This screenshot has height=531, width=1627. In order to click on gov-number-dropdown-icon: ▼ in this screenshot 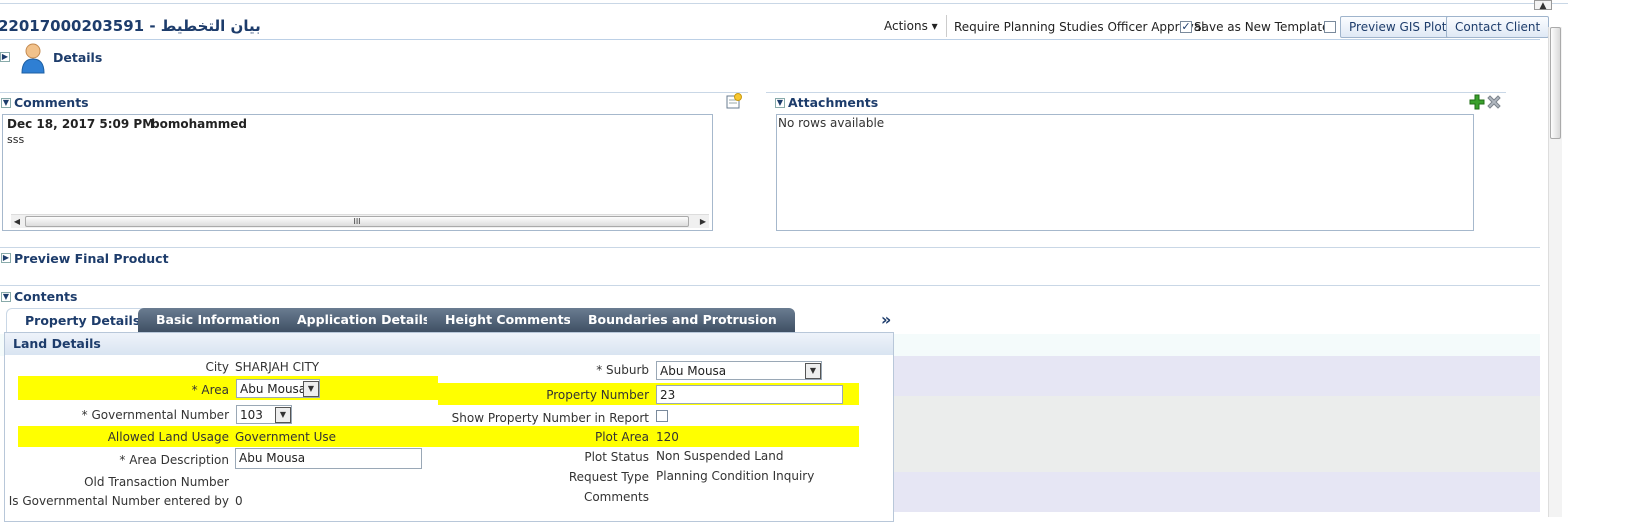, I will do `click(283, 415)`.